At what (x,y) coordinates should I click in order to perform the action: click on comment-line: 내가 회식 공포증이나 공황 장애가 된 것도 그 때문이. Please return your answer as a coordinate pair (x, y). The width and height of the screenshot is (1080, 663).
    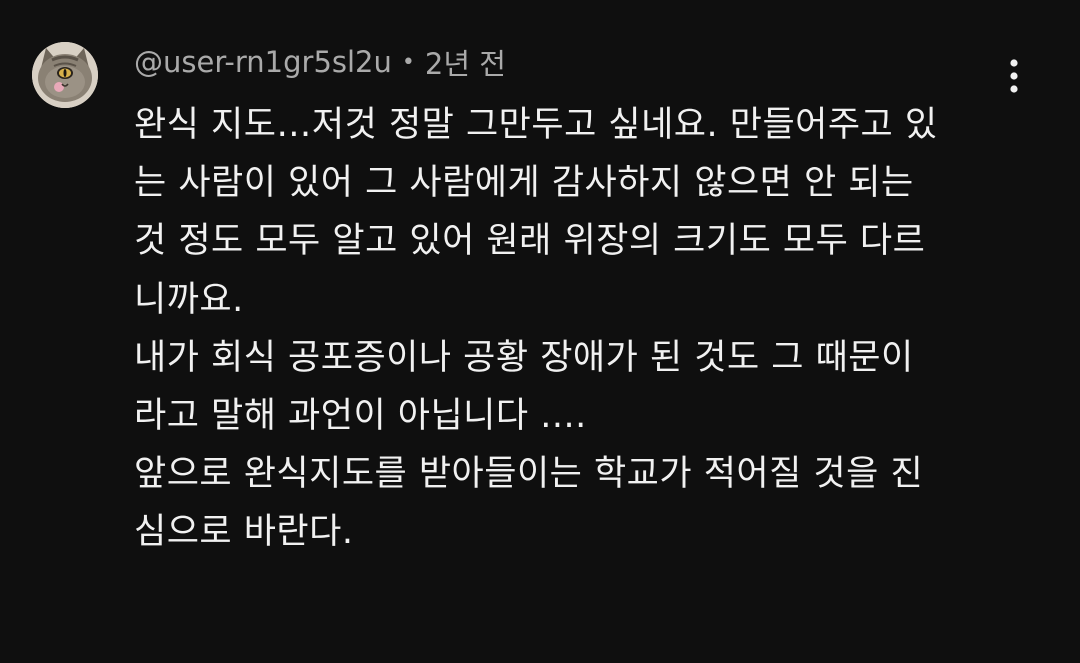
    Looking at the image, I should click on (524, 357).